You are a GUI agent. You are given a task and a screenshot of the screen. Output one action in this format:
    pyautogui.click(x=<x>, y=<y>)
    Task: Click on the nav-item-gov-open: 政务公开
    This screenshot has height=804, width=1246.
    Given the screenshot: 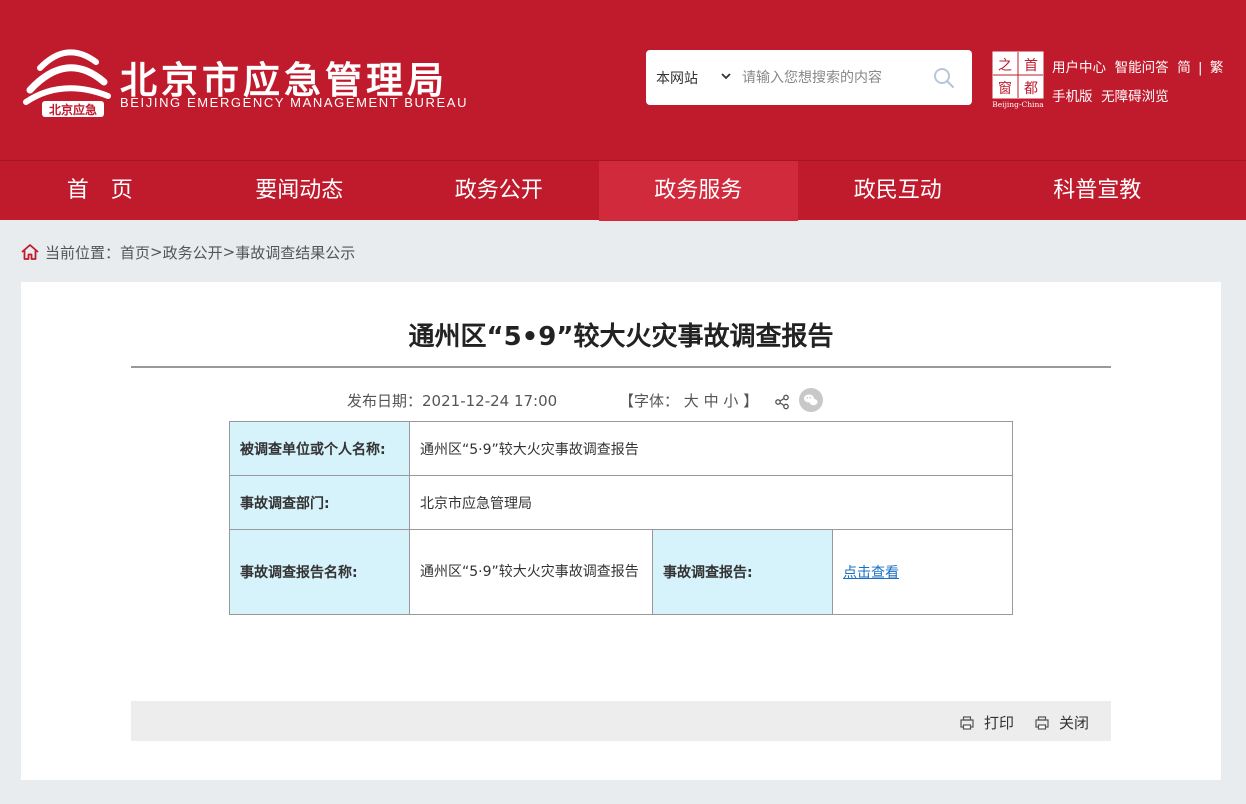 What is the action you would take?
    pyautogui.click(x=499, y=191)
    